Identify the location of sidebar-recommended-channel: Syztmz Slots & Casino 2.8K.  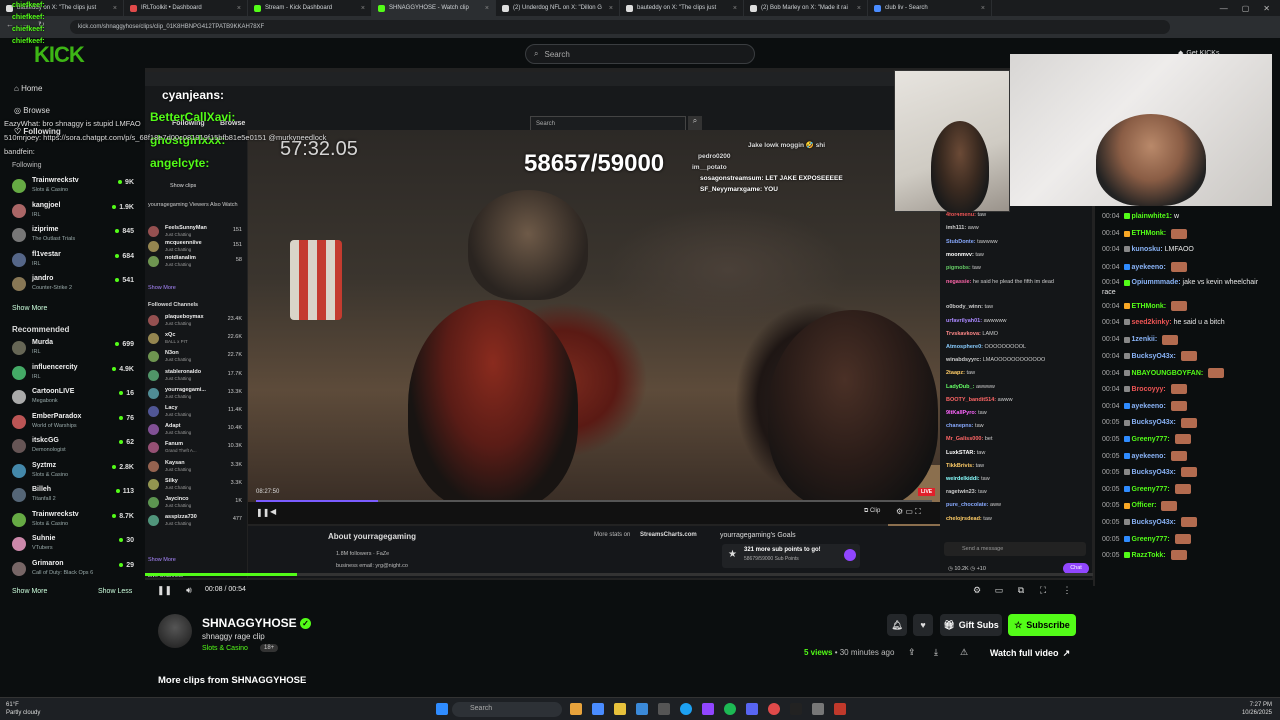
(73, 471).